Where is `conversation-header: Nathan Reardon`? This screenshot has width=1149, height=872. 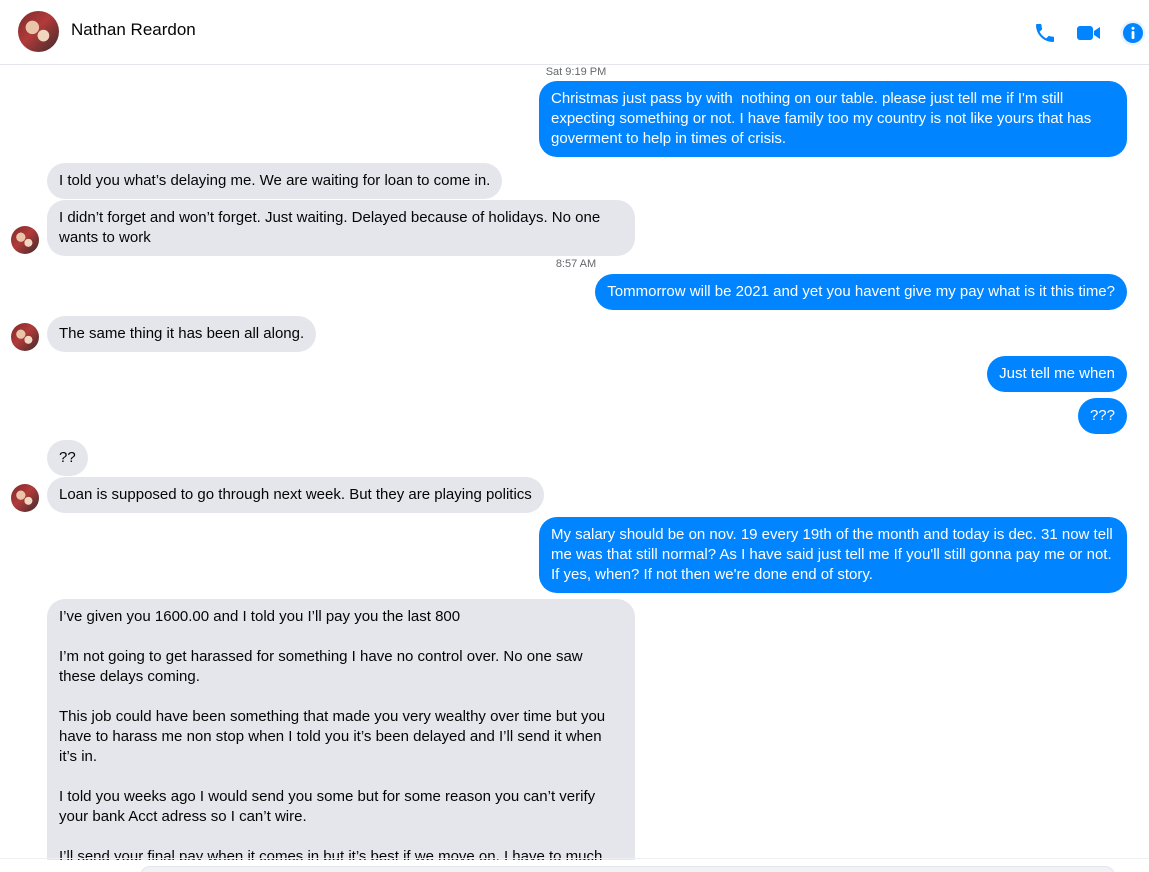
conversation-header: Nathan Reardon is located at coordinates (574, 32).